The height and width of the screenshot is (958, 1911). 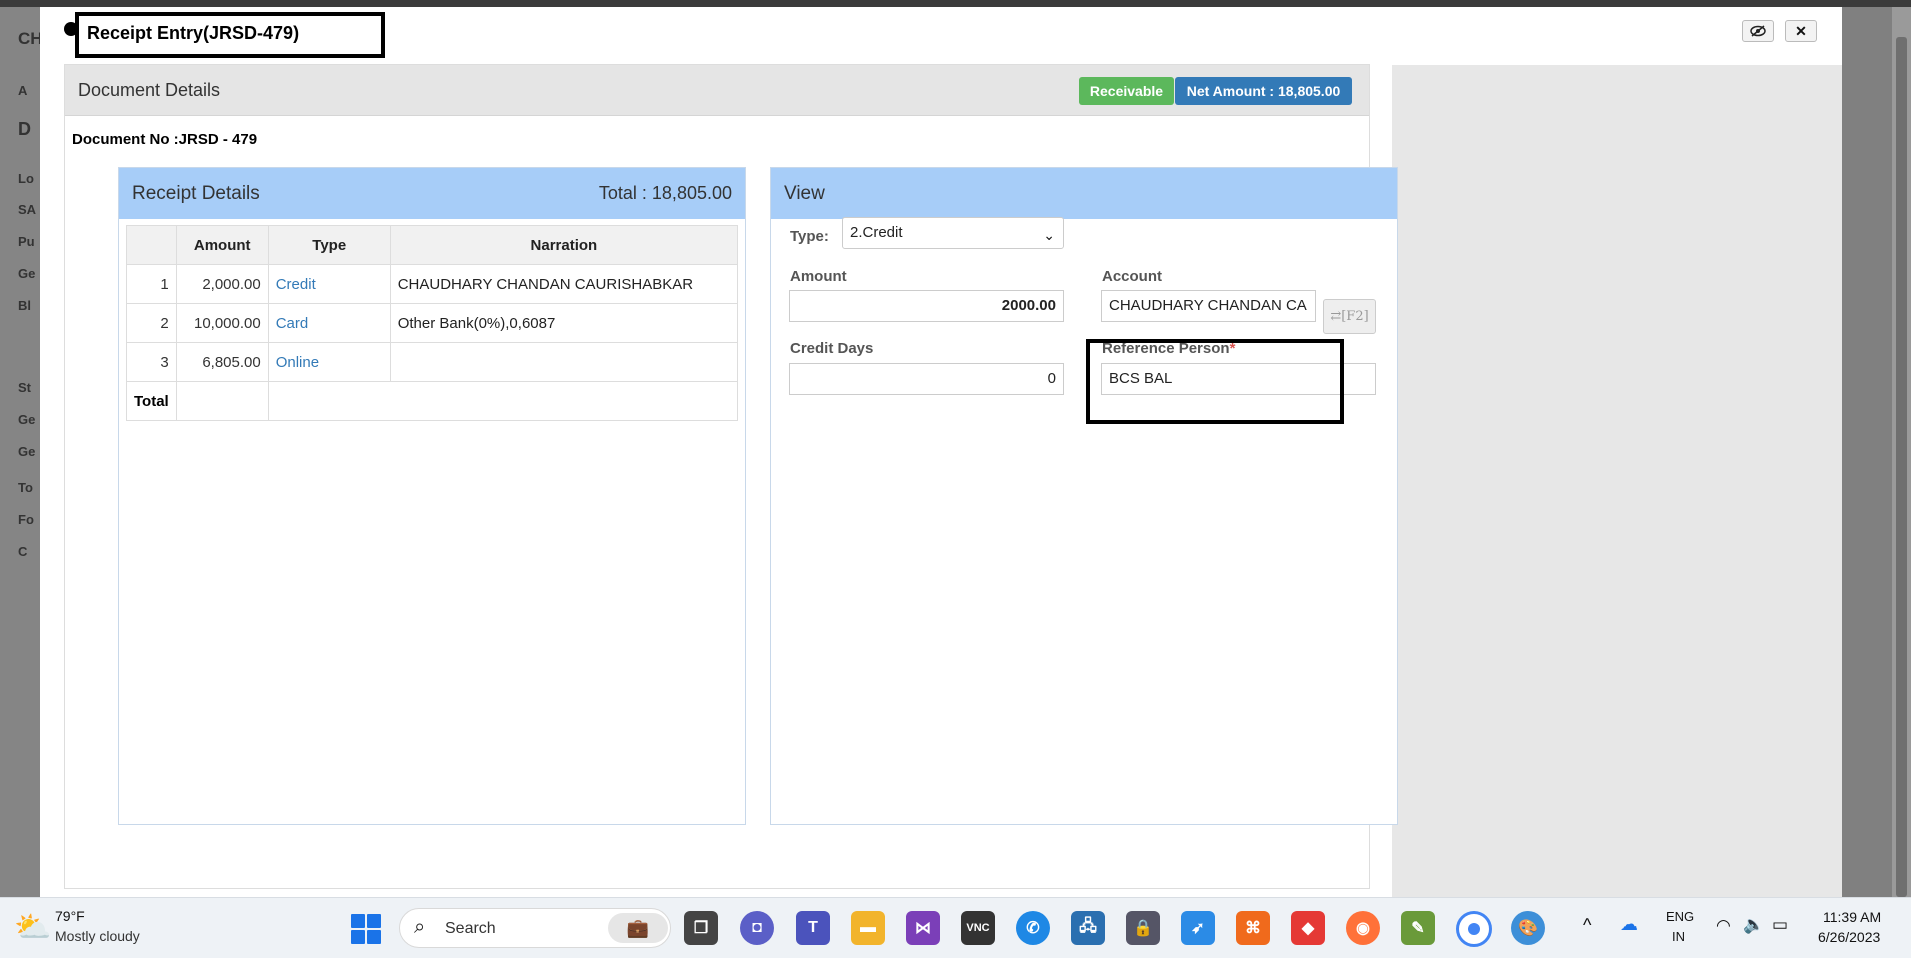 I want to click on lock-computer-icon: 🔒, so click(x=1143, y=928).